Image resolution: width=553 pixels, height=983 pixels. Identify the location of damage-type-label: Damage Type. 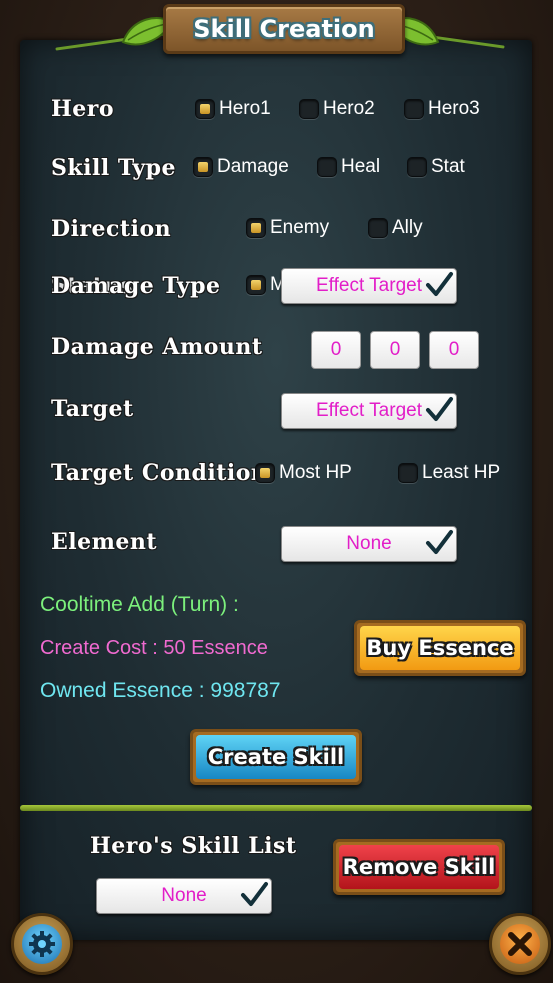
(136, 286).